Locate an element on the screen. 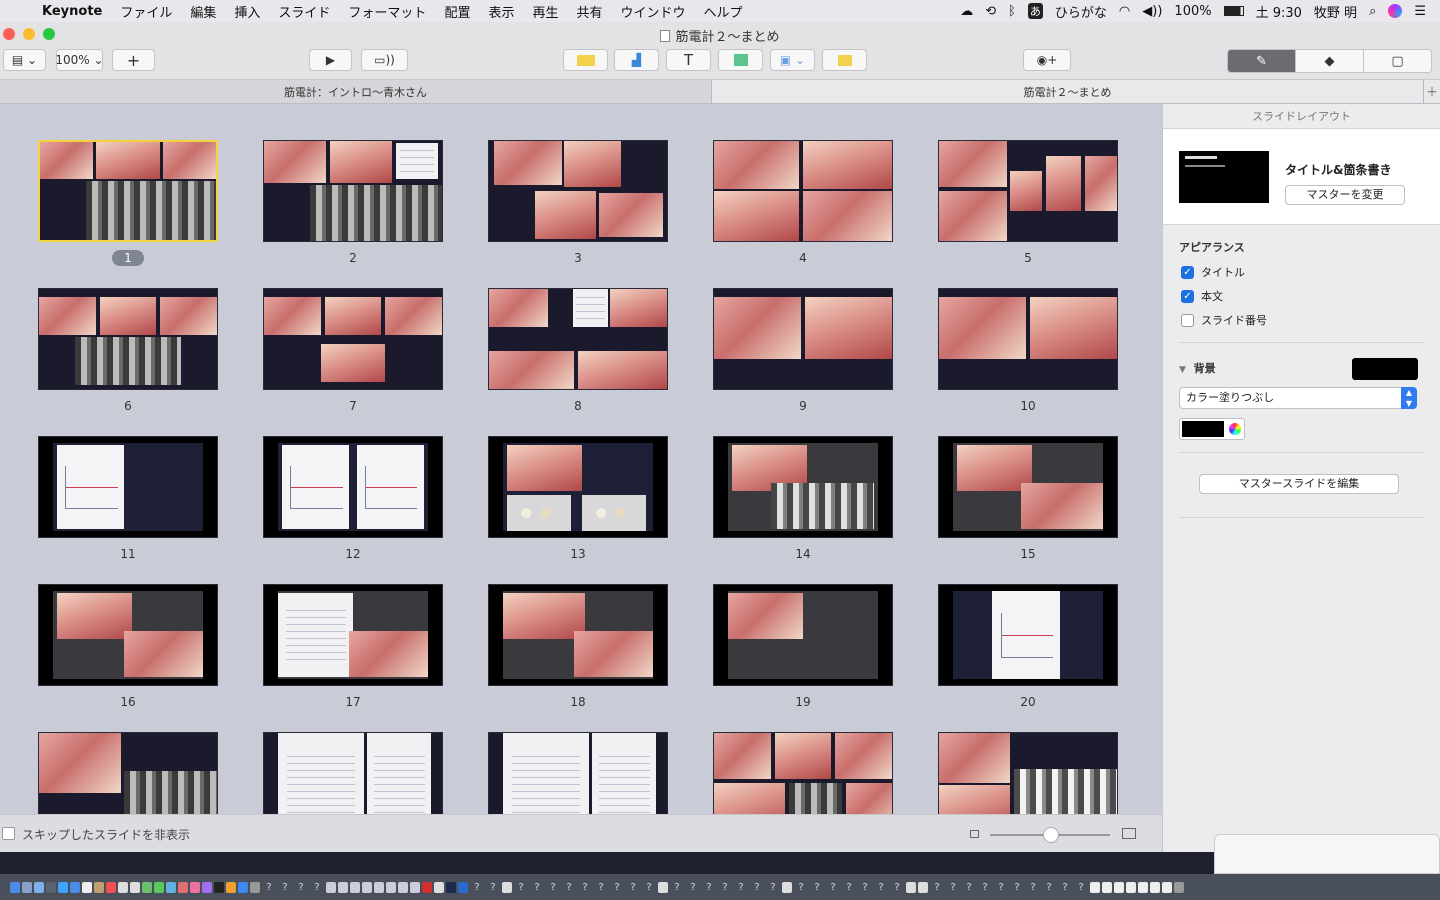 This screenshot has width=1440, height=900. tv-icon is located at coordinates (219, 887).